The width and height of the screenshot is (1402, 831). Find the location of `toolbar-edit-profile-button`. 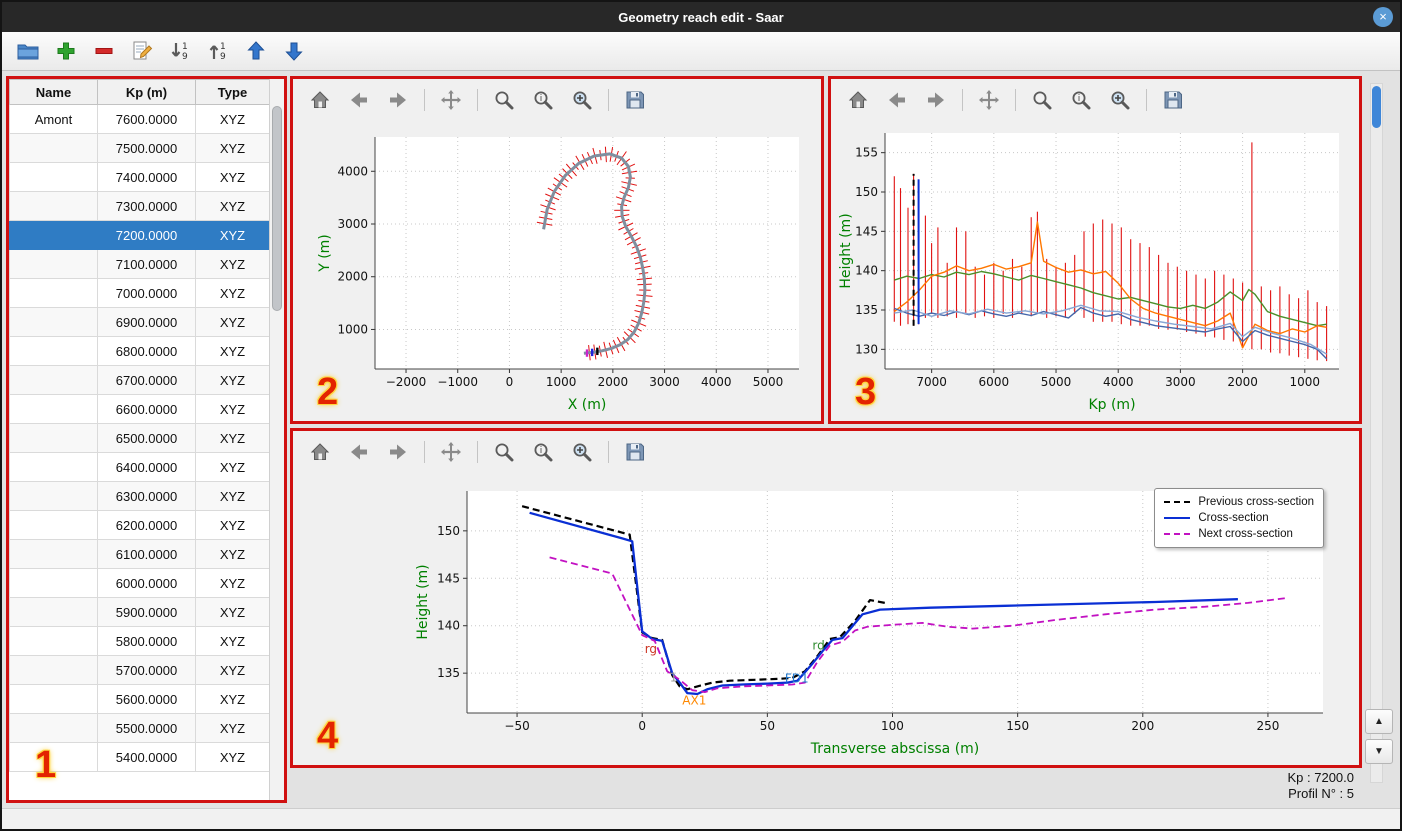

toolbar-edit-profile-button is located at coordinates (141, 51).